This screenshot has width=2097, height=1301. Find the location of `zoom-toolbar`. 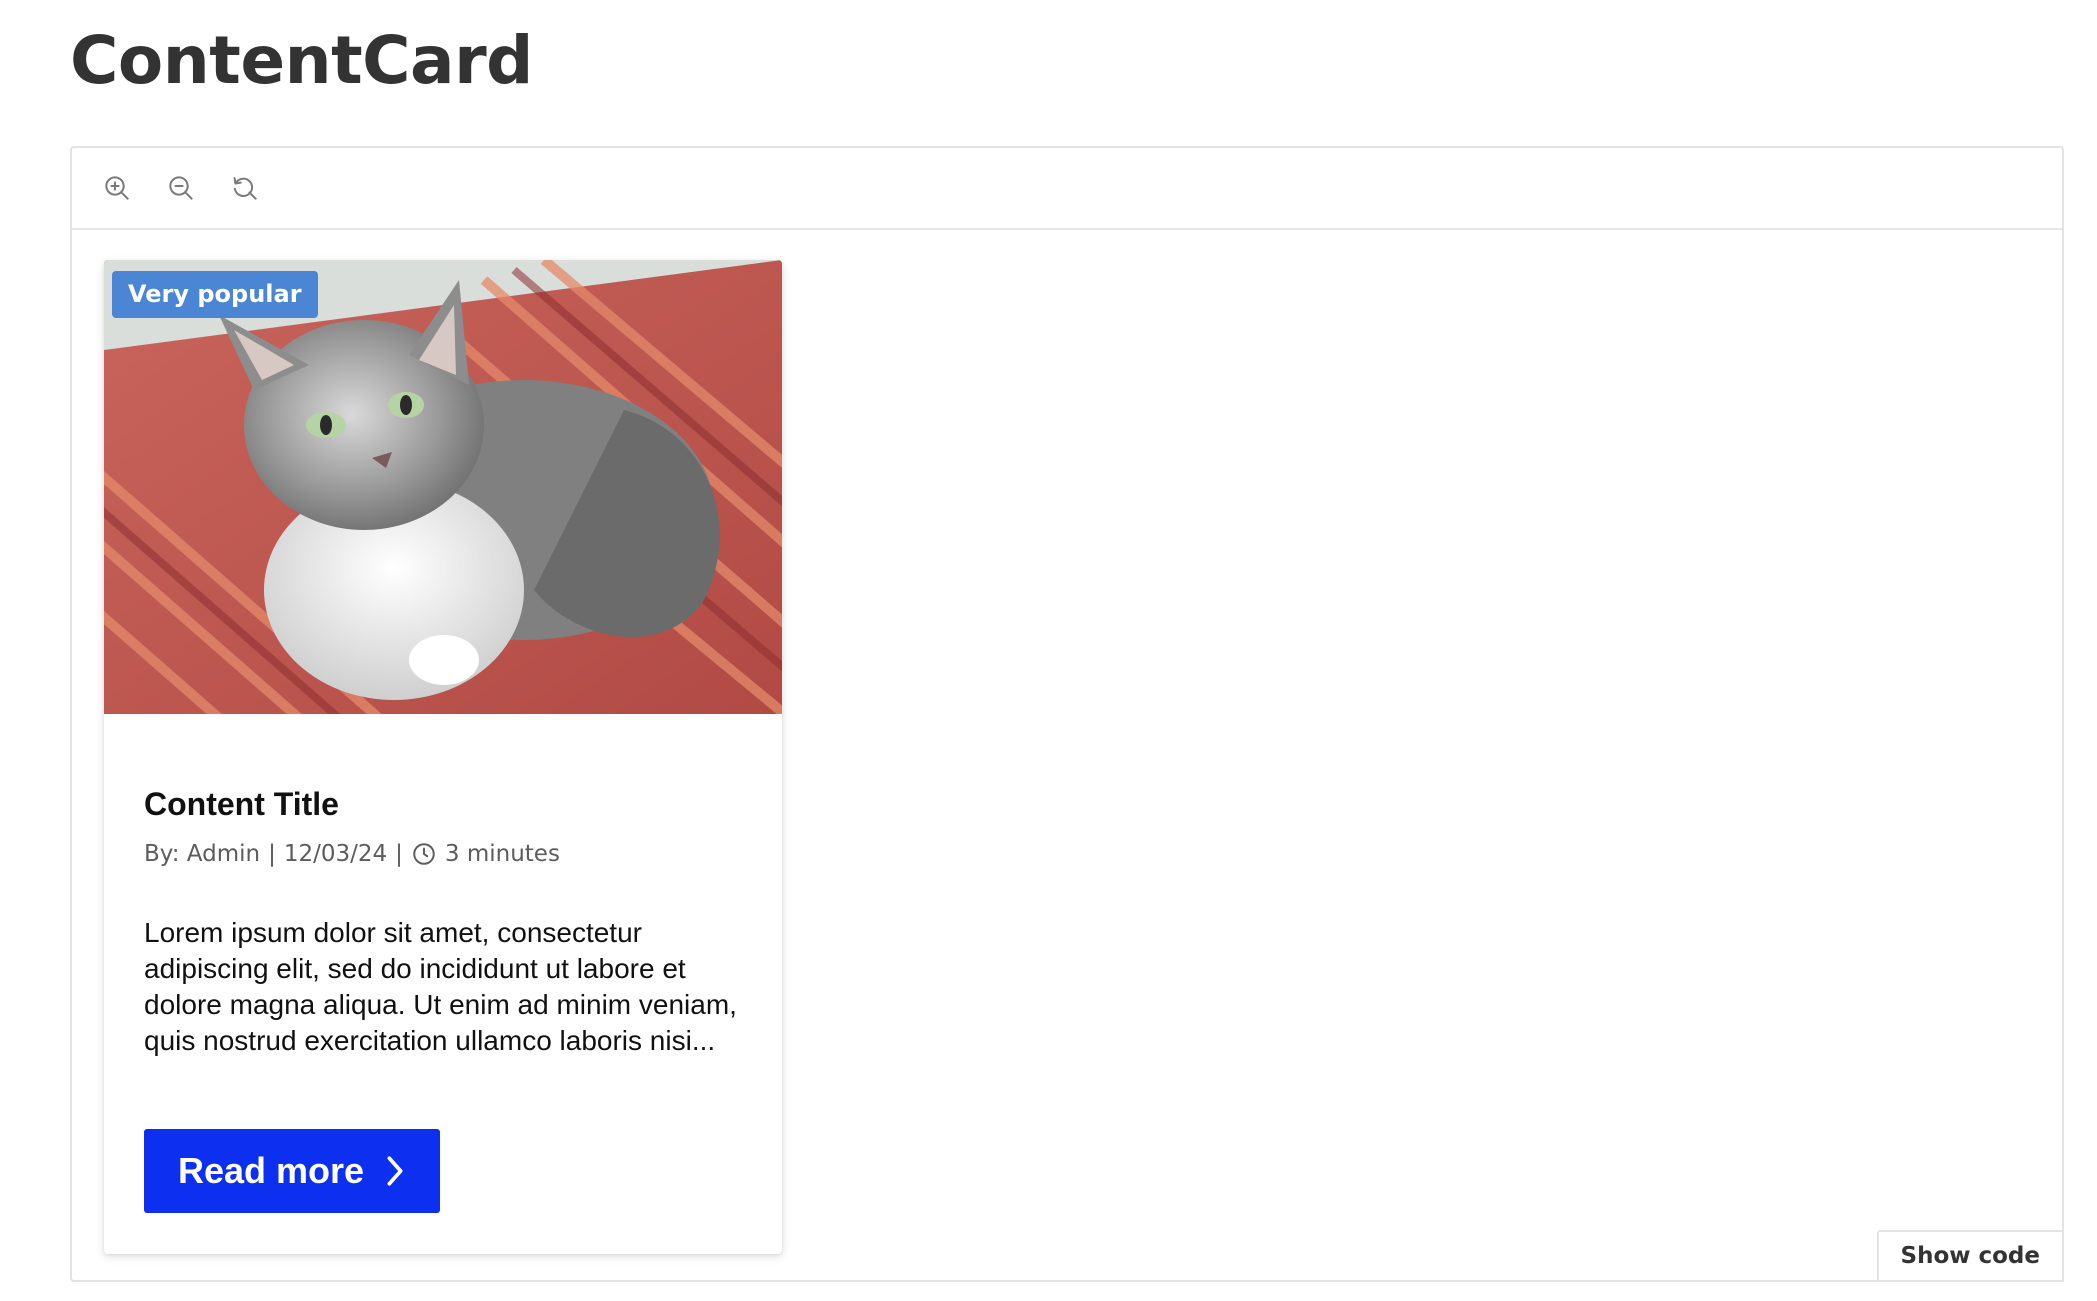

zoom-toolbar is located at coordinates (1067, 189).